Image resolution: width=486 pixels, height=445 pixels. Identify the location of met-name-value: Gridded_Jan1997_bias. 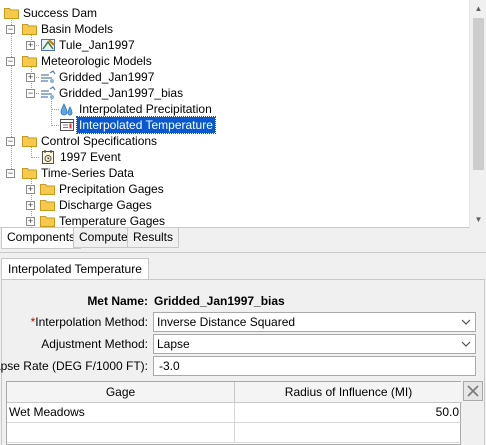
(219, 301).